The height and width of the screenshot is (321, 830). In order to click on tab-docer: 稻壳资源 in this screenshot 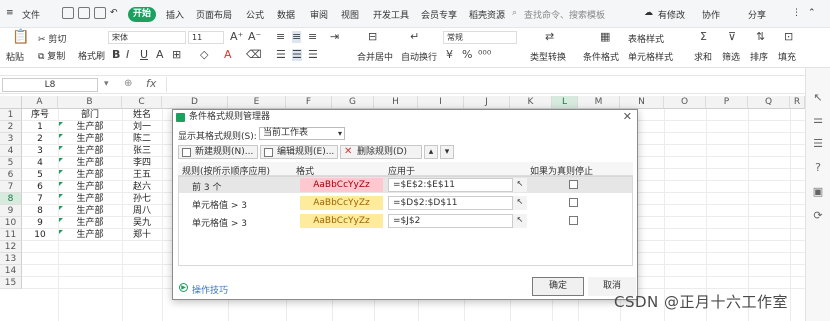, I will do `click(487, 14)`.